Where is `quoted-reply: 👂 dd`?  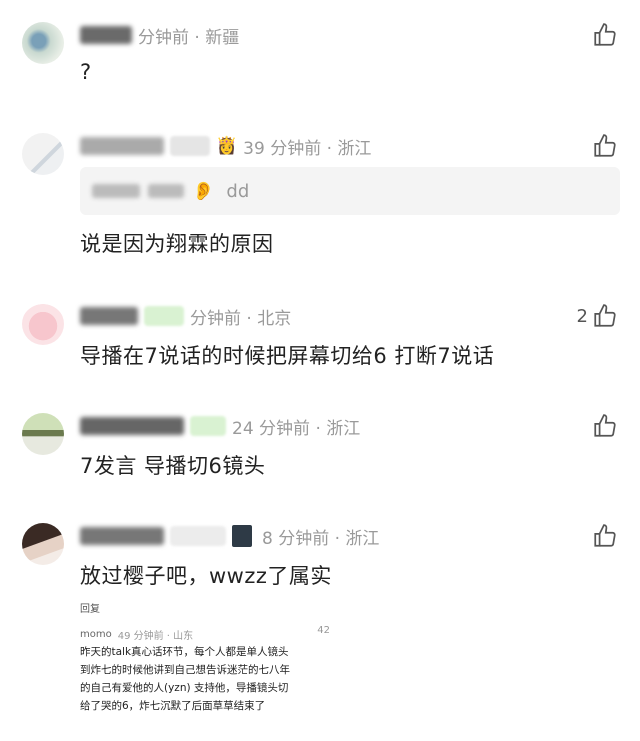 quoted-reply: 👂 dd is located at coordinates (350, 191).